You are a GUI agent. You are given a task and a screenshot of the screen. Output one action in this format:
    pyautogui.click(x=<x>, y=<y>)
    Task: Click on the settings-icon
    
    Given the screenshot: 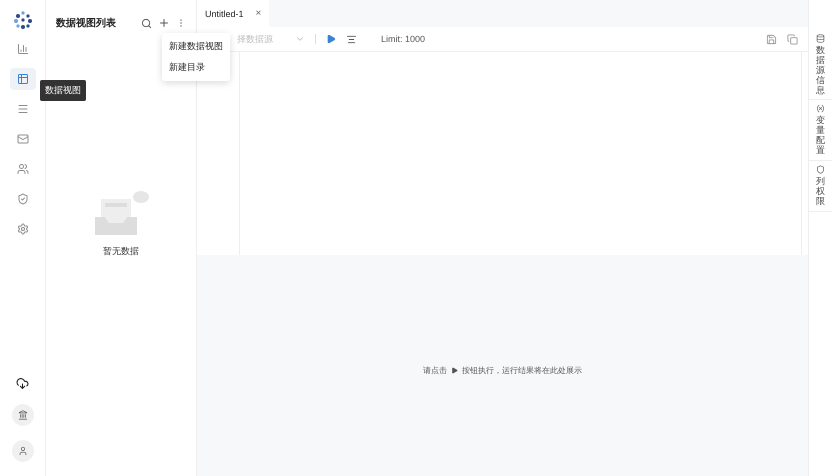 What is the action you would take?
    pyautogui.click(x=22, y=229)
    